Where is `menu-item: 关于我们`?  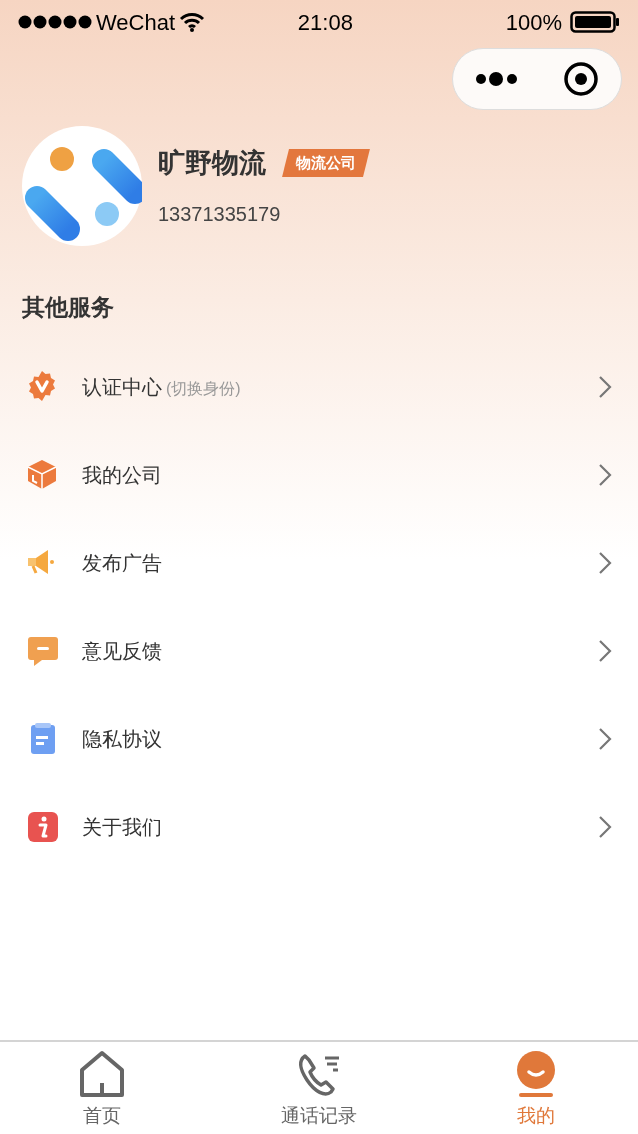
menu-item: 关于我们 is located at coordinates (319, 826).